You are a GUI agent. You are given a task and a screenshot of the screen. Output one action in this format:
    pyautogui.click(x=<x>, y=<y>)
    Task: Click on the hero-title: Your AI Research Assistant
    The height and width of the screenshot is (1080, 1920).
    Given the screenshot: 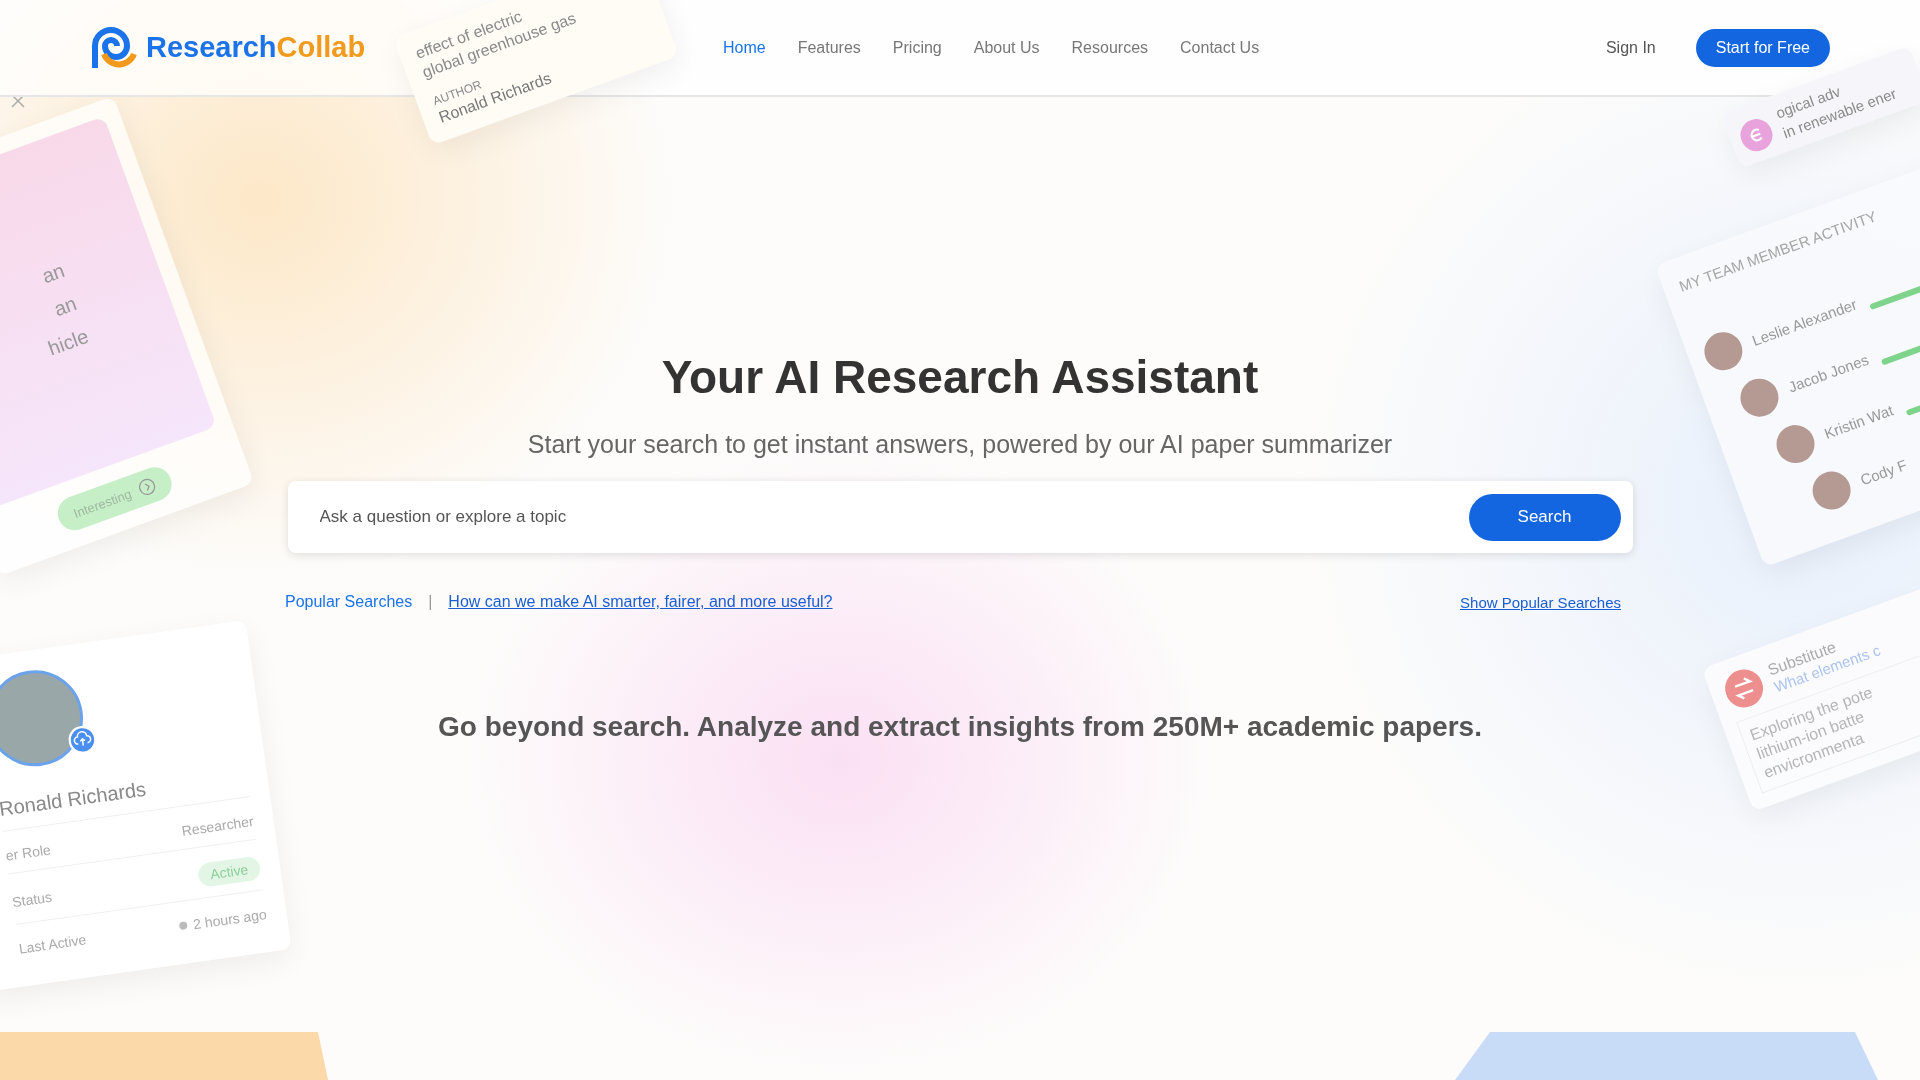 What is the action you would take?
    pyautogui.click(x=960, y=377)
    